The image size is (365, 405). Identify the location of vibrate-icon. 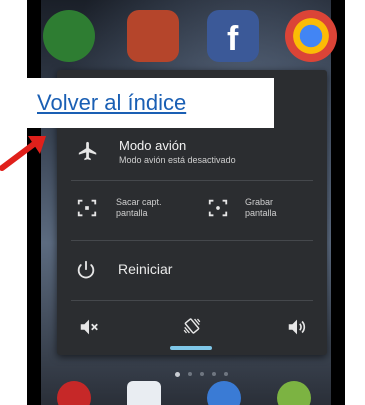
(192, 326).